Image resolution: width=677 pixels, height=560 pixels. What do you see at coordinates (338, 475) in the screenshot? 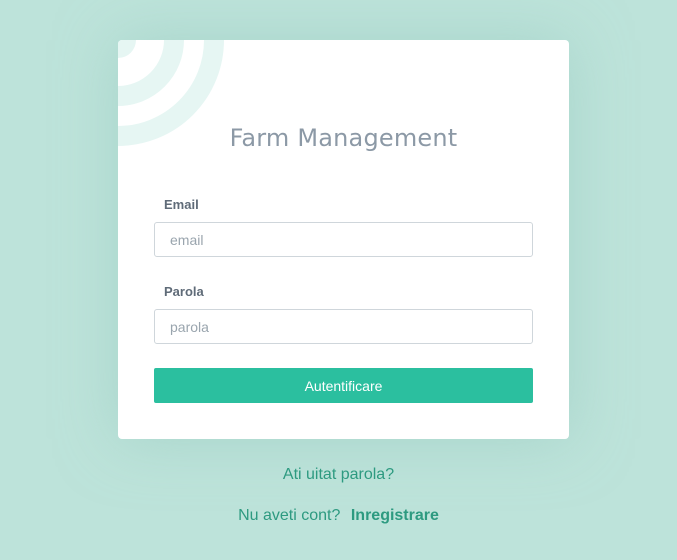
I see `forgot-password-link: Ati uitat parola?` at bounding box center [338, 475].